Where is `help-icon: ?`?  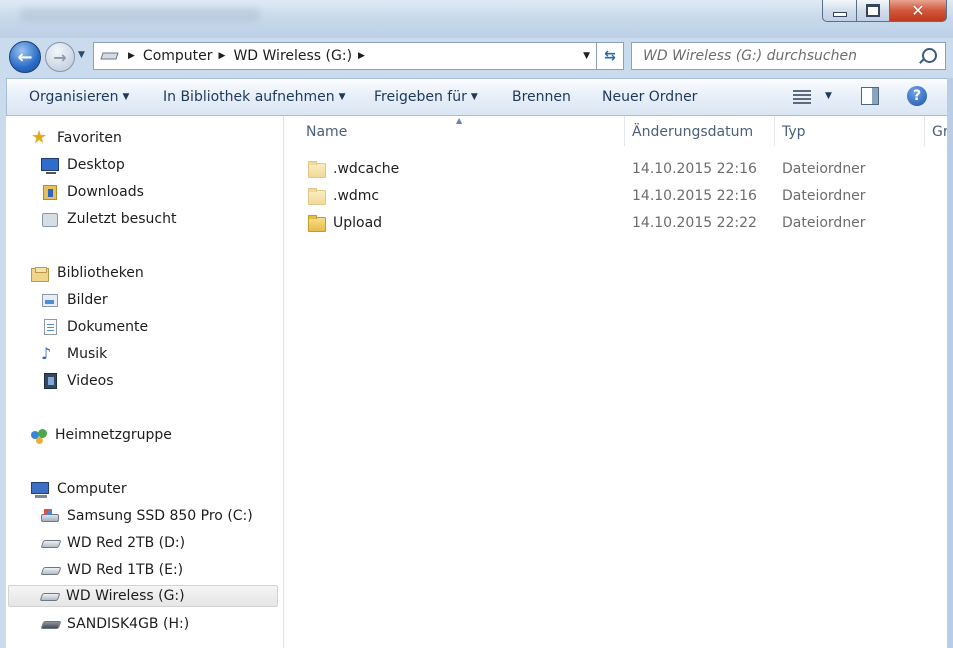
help-icon: ? is located at coordinates (917, 96).